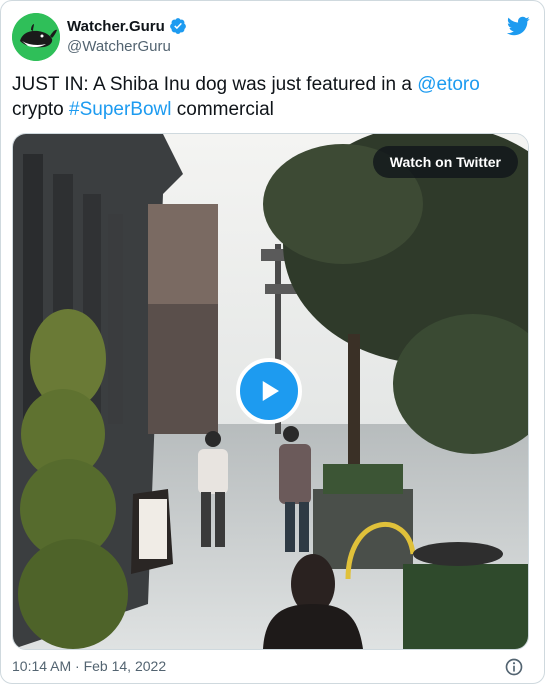 The width and height of the screenshot is (545, 684). I want to click on play-icon, so click(270, 391).